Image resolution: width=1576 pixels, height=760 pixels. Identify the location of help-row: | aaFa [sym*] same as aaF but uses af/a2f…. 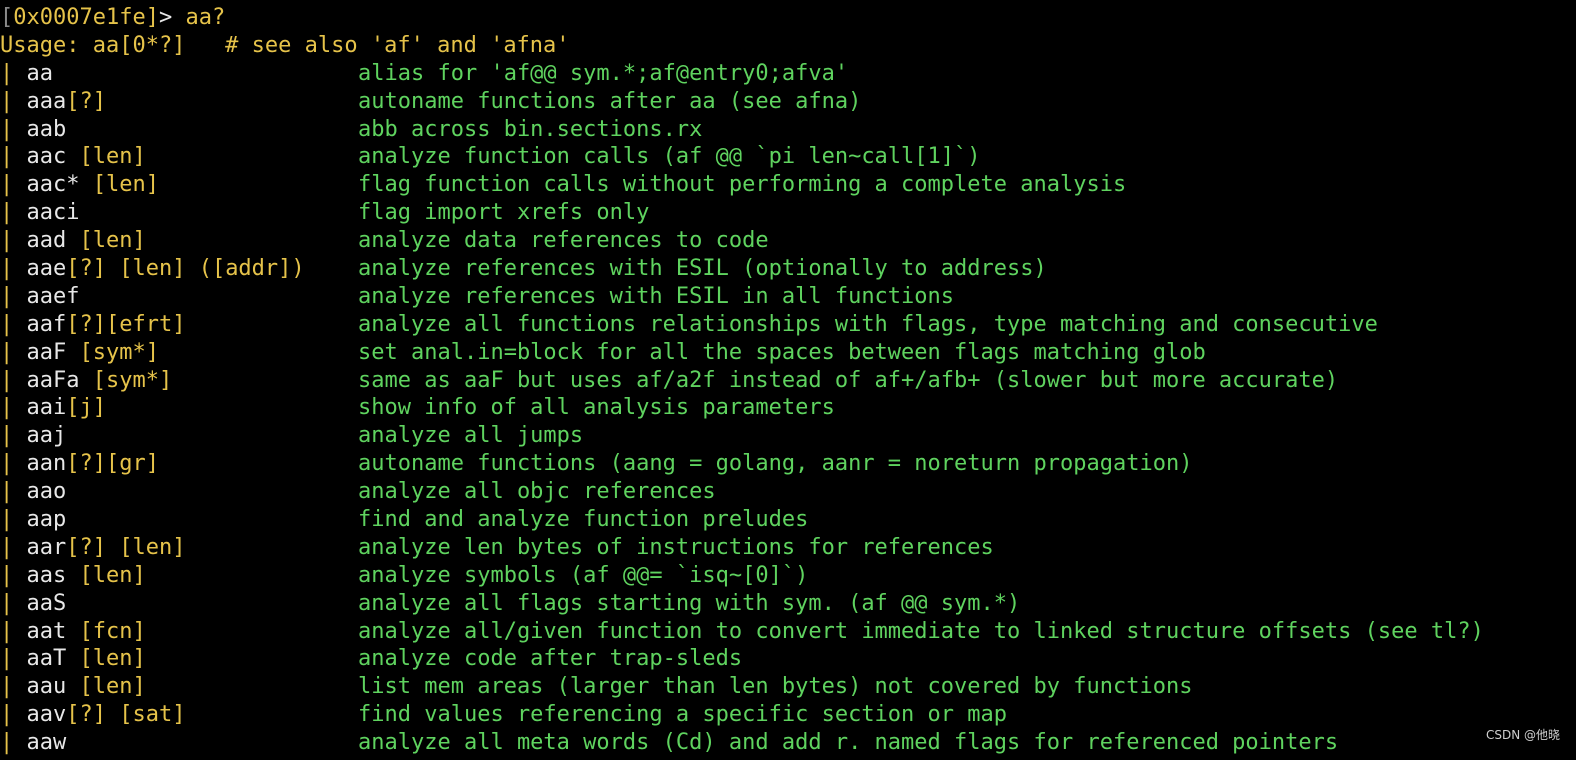
(788, 381).